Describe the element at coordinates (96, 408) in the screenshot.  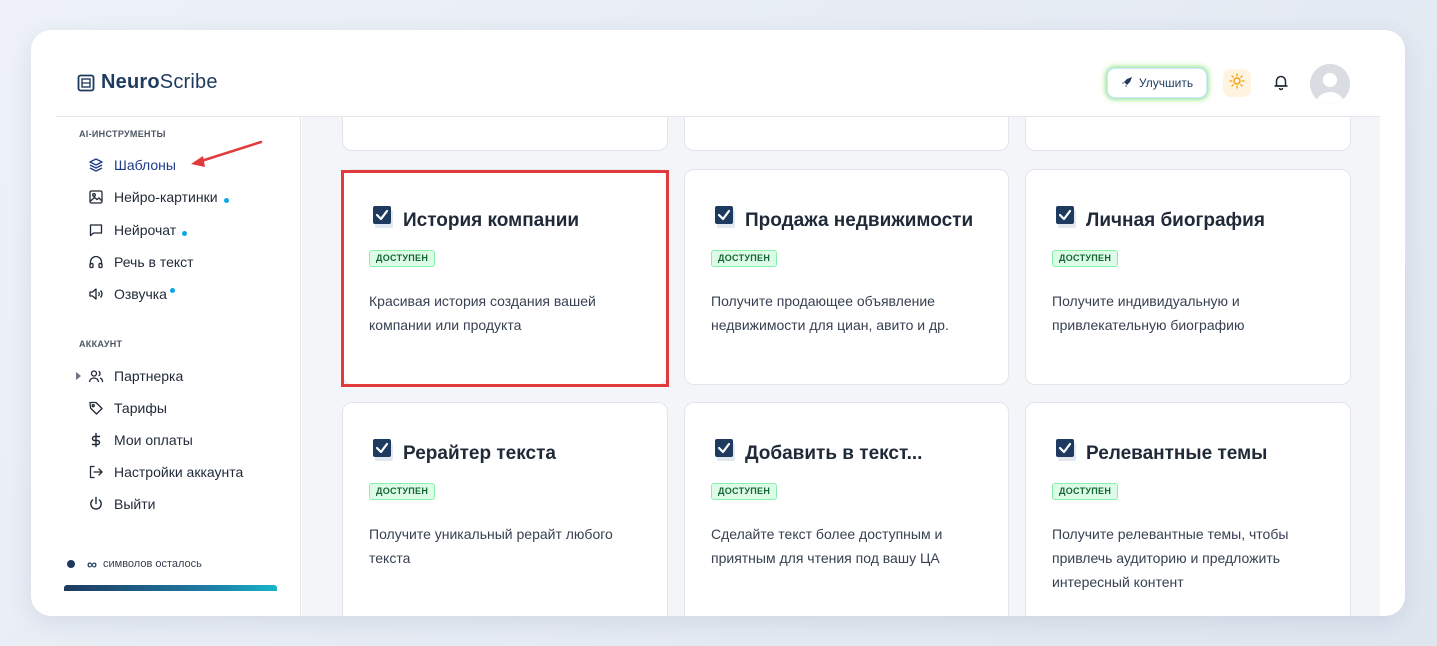
I see `tag-icon` at that location.